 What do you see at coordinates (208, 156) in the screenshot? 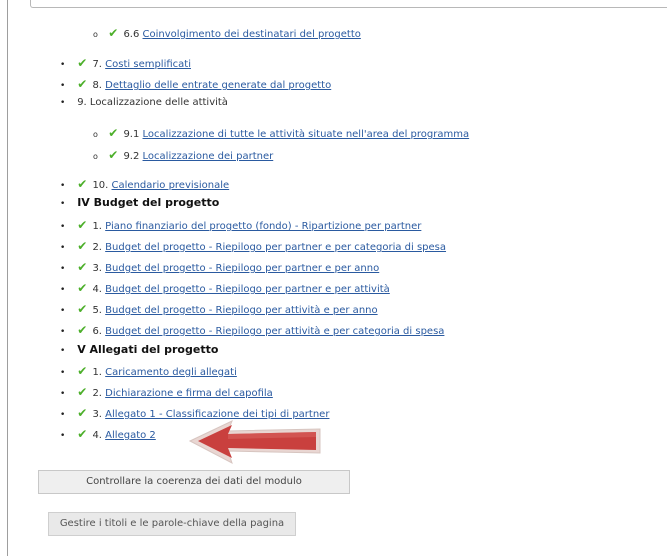
I see `link-localizzazione-partner: Localizzazione dei partner` at bounding box center [208, 156].